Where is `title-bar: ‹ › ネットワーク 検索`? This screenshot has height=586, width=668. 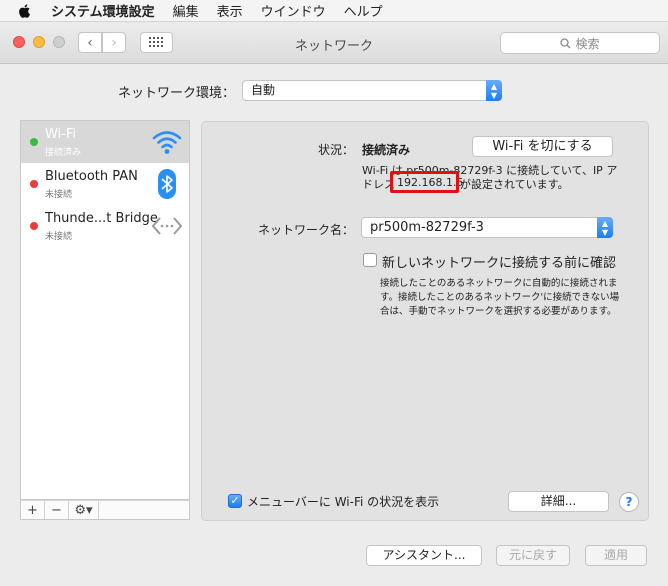 title-bar: ‹ › ネットワーク 検索 is located at coordinates (334, 43).